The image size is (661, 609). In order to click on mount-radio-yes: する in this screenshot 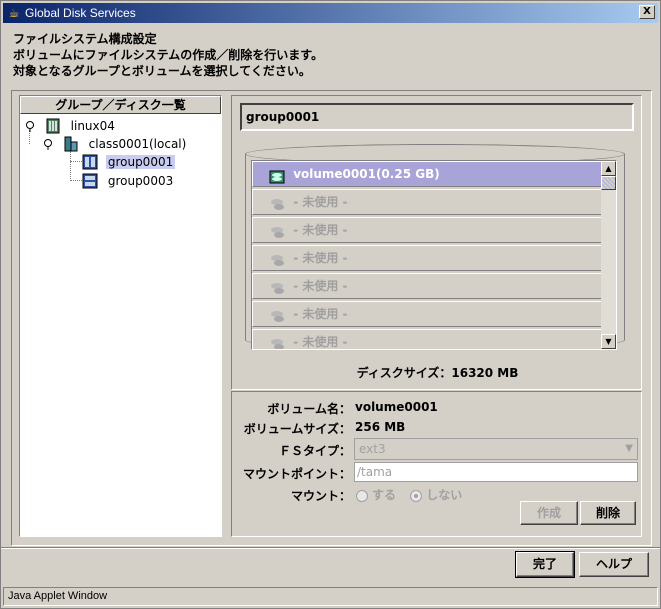, I will do `click(376, 495)`.